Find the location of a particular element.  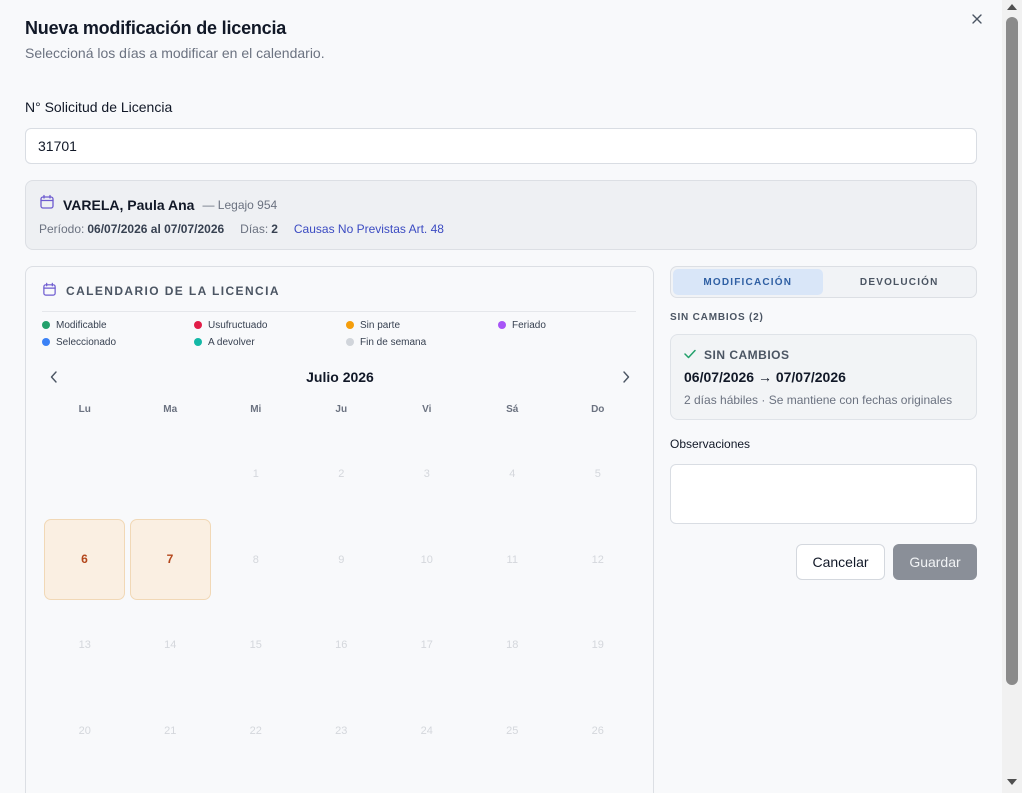

request-number-input: 31701 is located at coordinates (501, 146).